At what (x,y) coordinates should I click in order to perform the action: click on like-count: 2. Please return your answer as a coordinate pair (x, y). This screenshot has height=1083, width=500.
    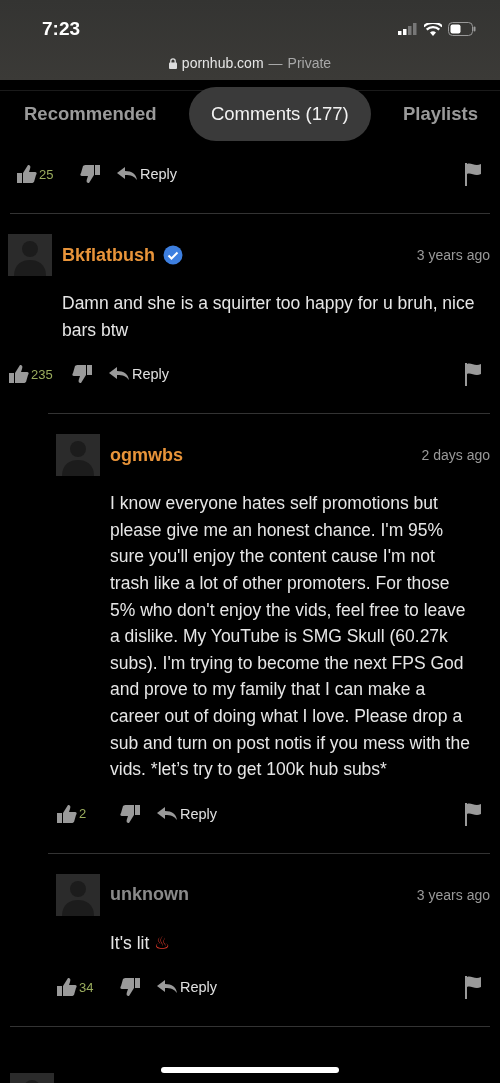
    Looking at the image, I should click on (83, 814).